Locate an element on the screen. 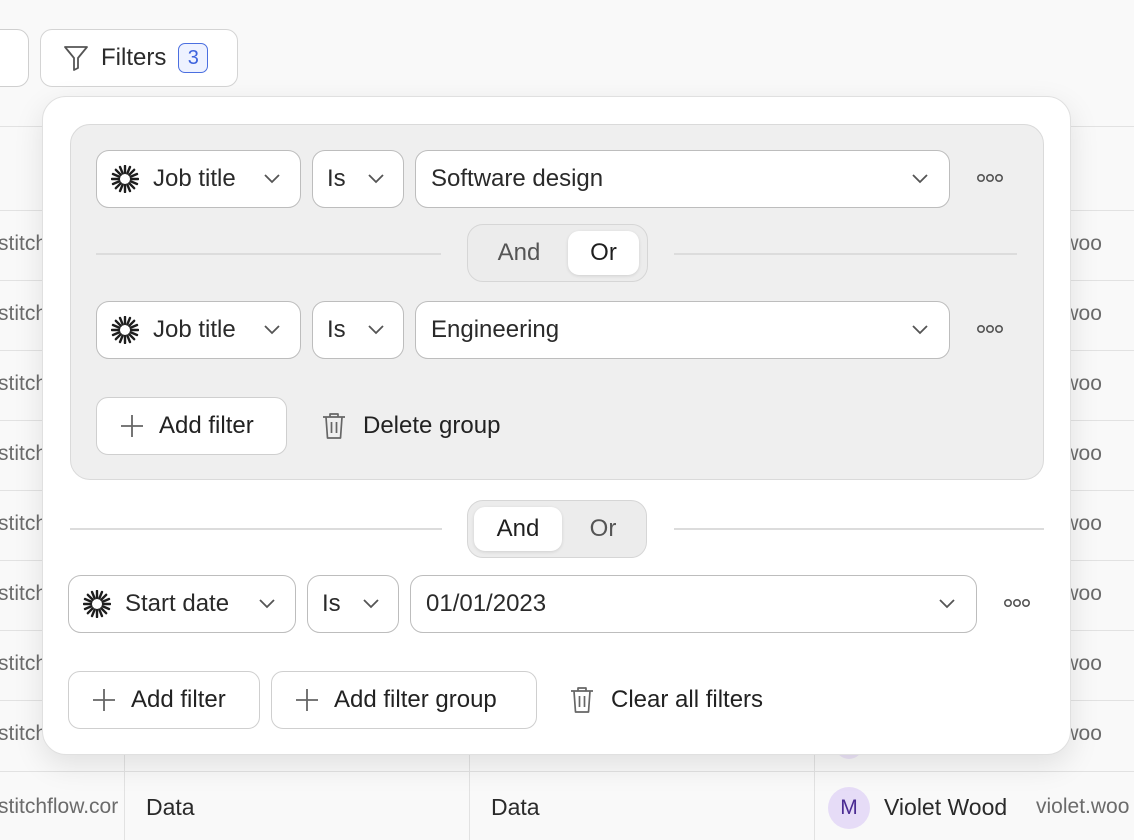 Image resolution: width=1134 pixels, height=840 pixels. add-filter-group-button: Add filter group is located at coordinates (404, 700).